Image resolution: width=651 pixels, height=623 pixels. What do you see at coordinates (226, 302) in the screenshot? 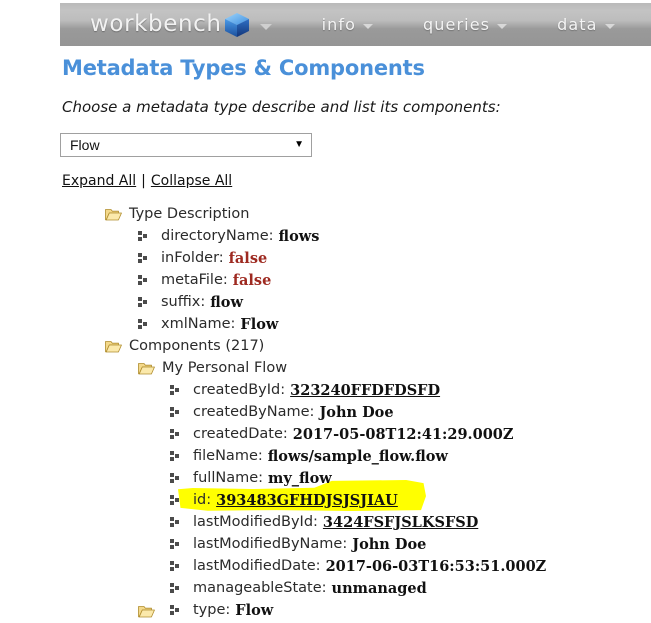
I see `tree-row-value: flow` at bounding box center [226, 302].